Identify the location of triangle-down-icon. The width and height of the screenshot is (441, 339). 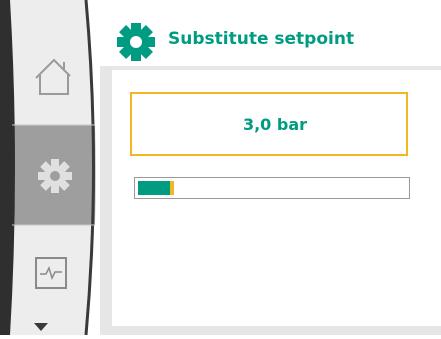
(41, 327).